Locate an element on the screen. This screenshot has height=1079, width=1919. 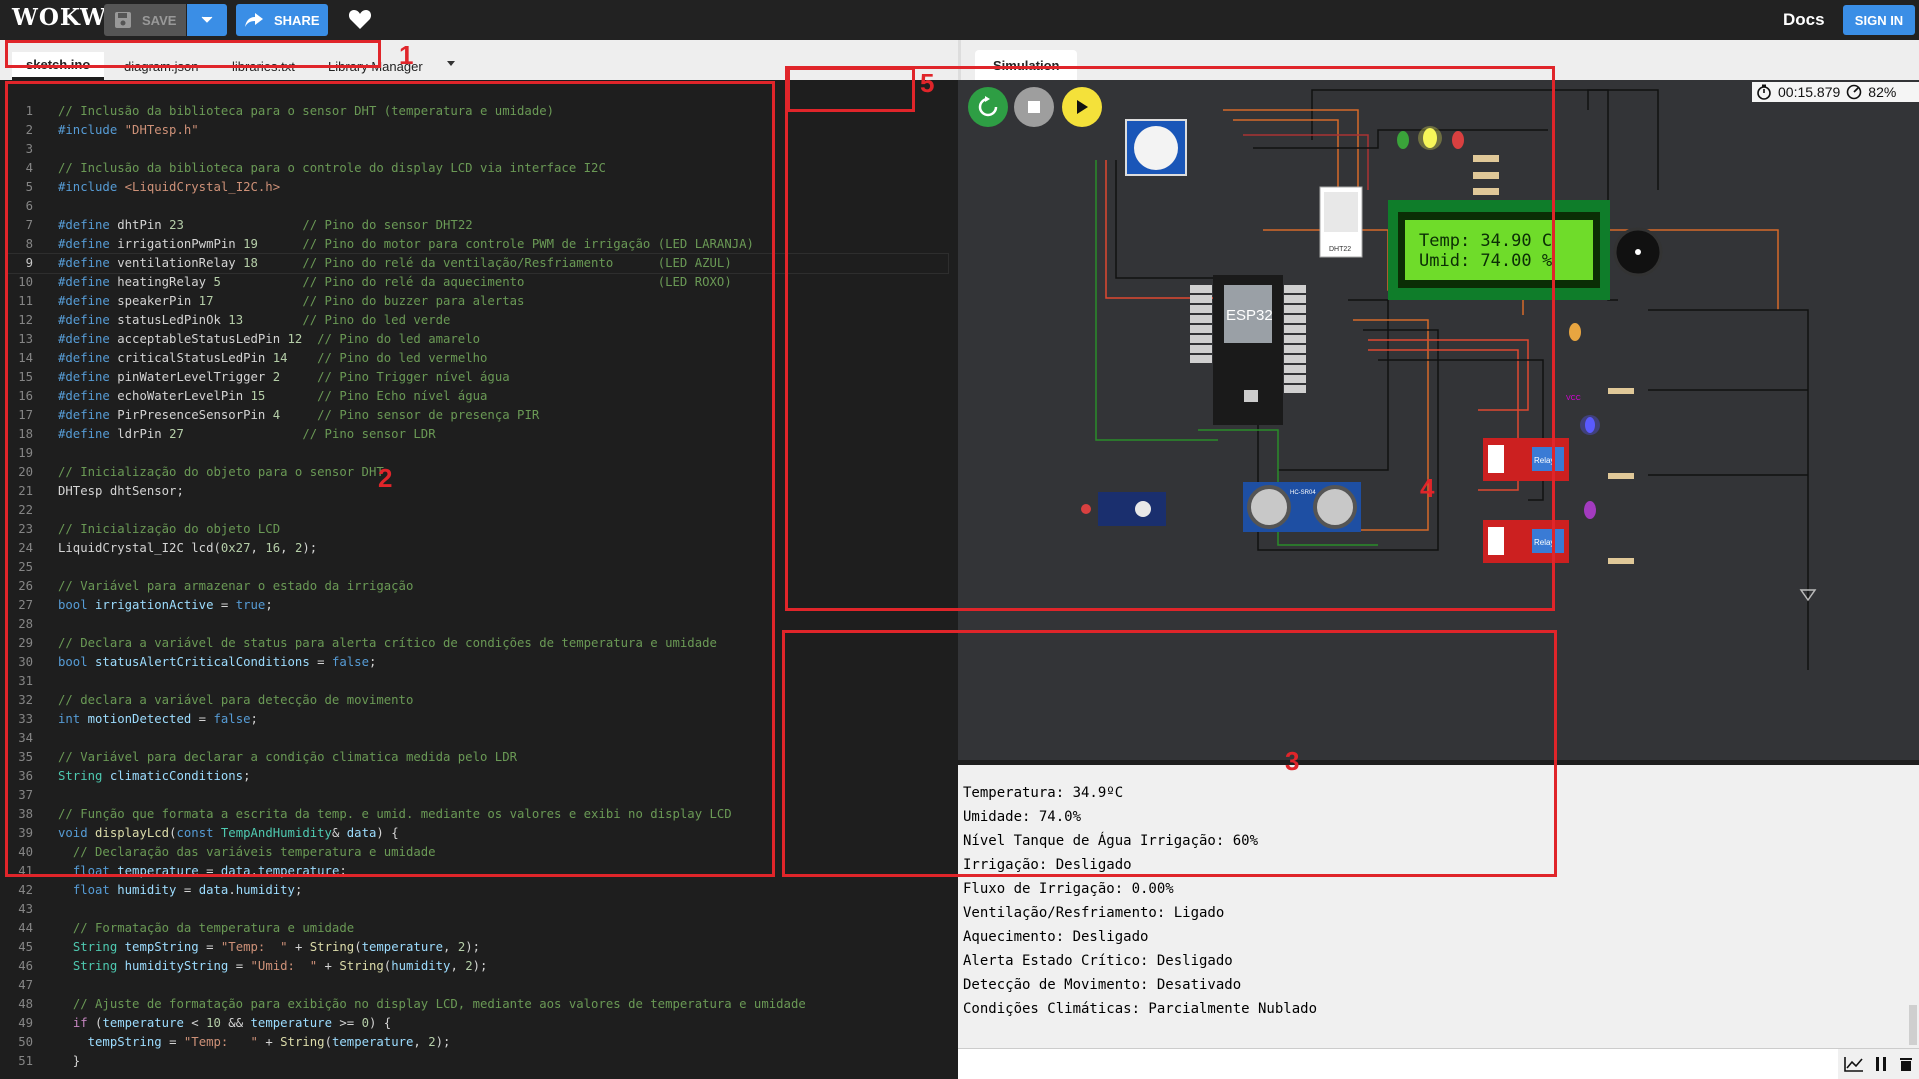
code-line: 27 bool irrigationActive = true; is located at coordinates (478, 605).